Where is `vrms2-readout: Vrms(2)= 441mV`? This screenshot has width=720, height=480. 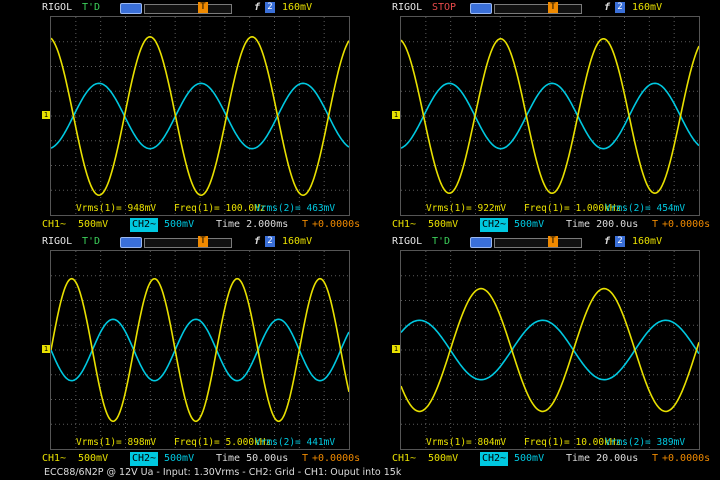
vrms2-readout: Vrms(2)= 441mV is located at coordinates (295, 442).